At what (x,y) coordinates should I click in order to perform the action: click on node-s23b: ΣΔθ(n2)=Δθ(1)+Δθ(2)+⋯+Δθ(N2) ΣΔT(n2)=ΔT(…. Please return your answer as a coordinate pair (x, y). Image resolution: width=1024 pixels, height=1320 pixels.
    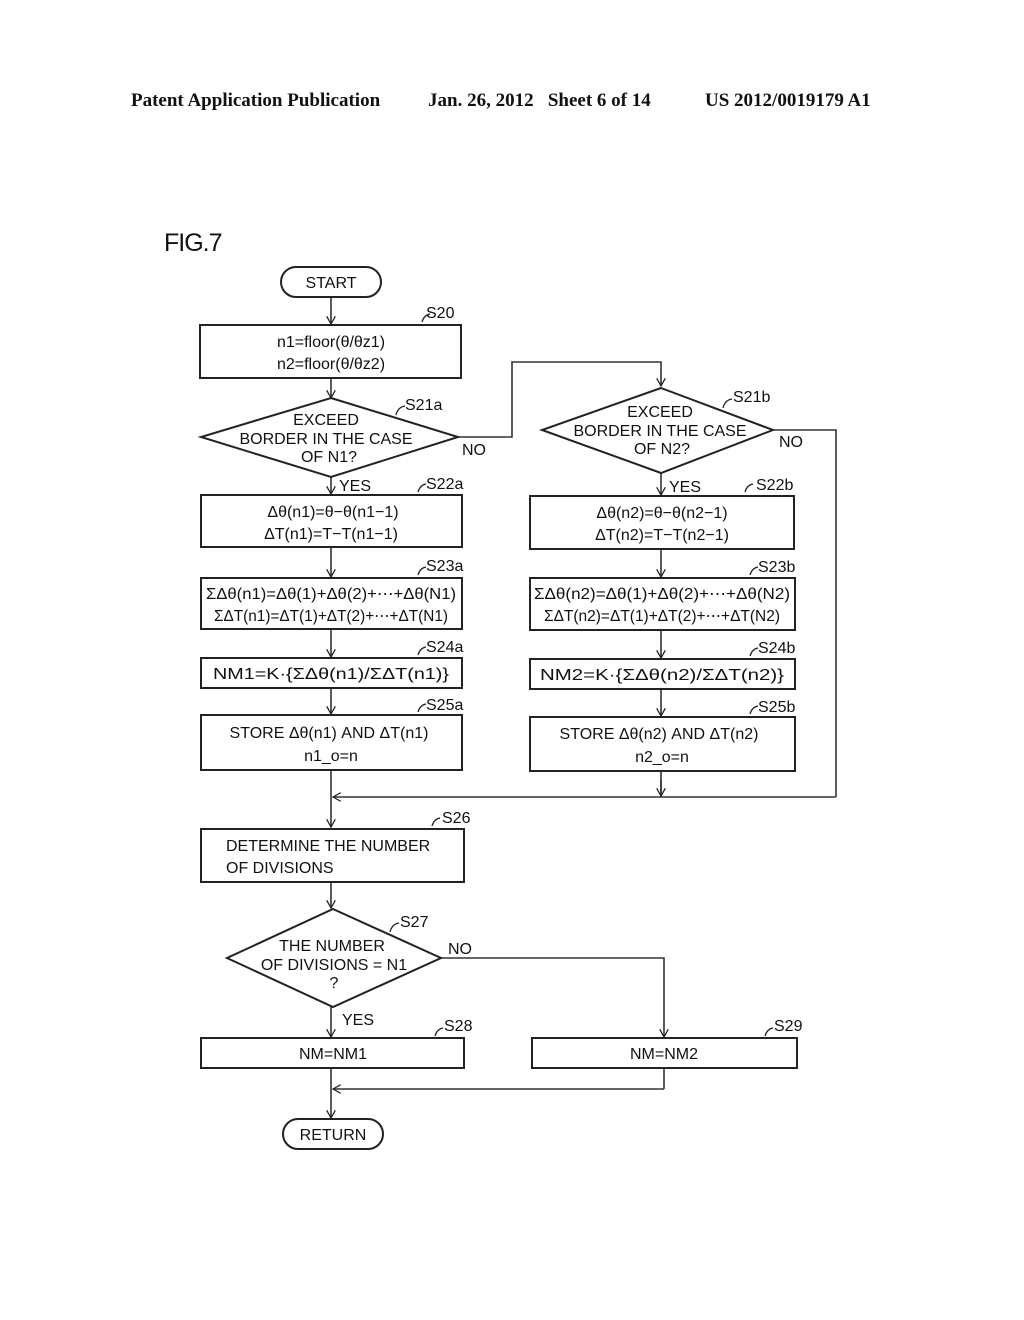
    Looking at the image, I should click on (662, 595).